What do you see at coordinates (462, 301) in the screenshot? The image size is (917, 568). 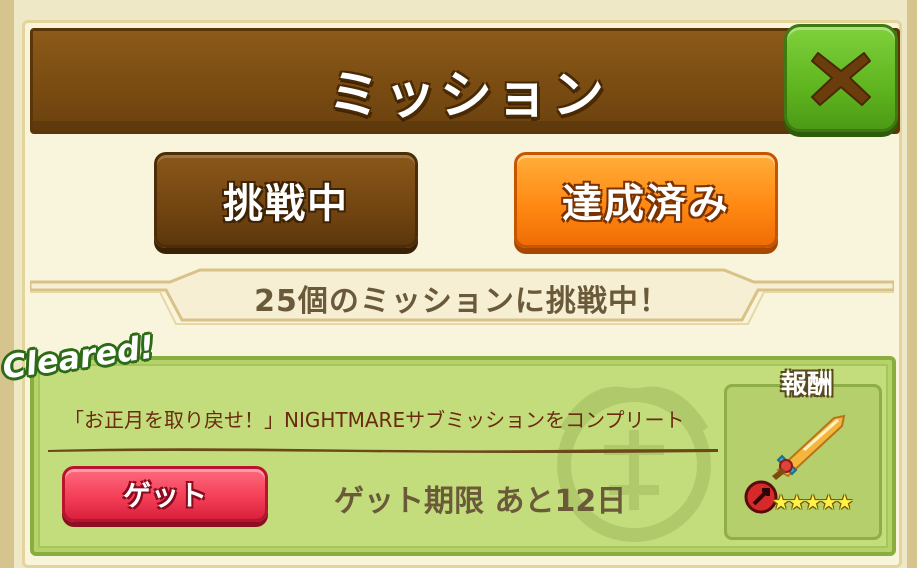 I see `summary-text: 25個のミッションに挑戦中！` at bounding box center [462, 301].